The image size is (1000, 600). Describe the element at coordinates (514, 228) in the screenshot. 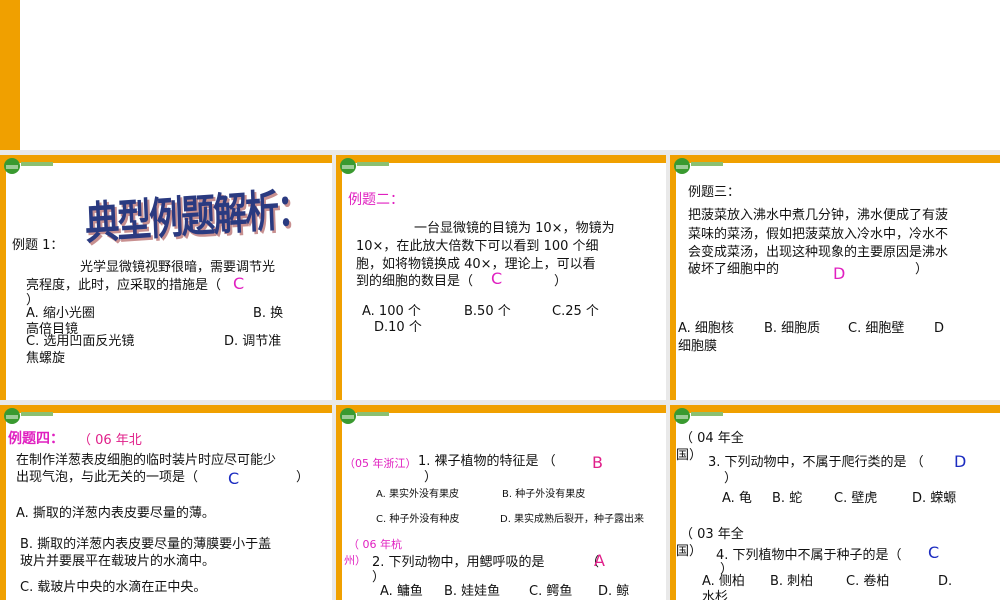

I see `question-text: 一台显微镜的目镜为 10×，物镜为` at that location.